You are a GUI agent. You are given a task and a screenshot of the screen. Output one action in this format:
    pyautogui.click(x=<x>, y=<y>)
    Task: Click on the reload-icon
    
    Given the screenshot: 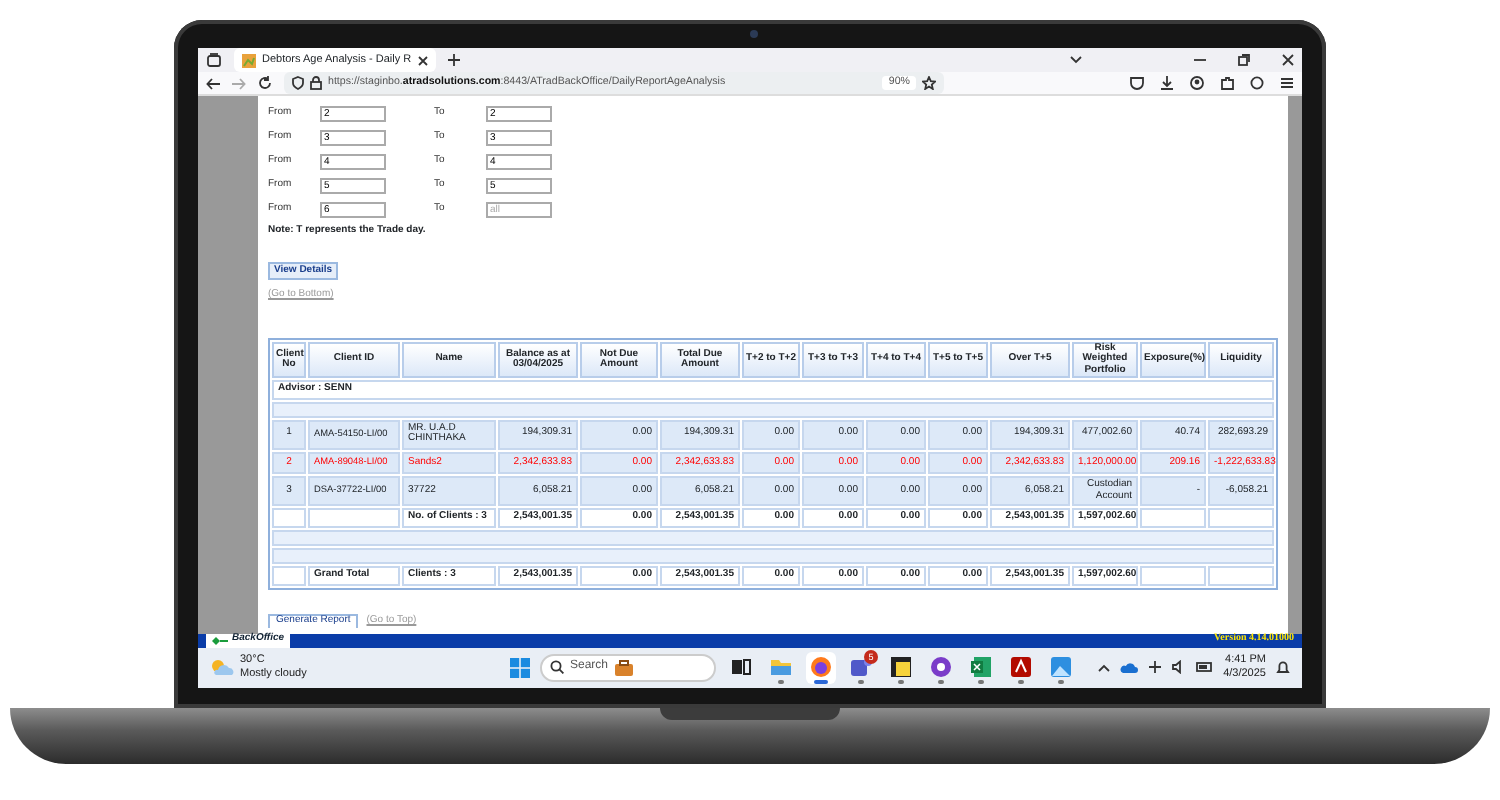 What is the action you would take?
    pyautogui.click(x=265, y=83)
    